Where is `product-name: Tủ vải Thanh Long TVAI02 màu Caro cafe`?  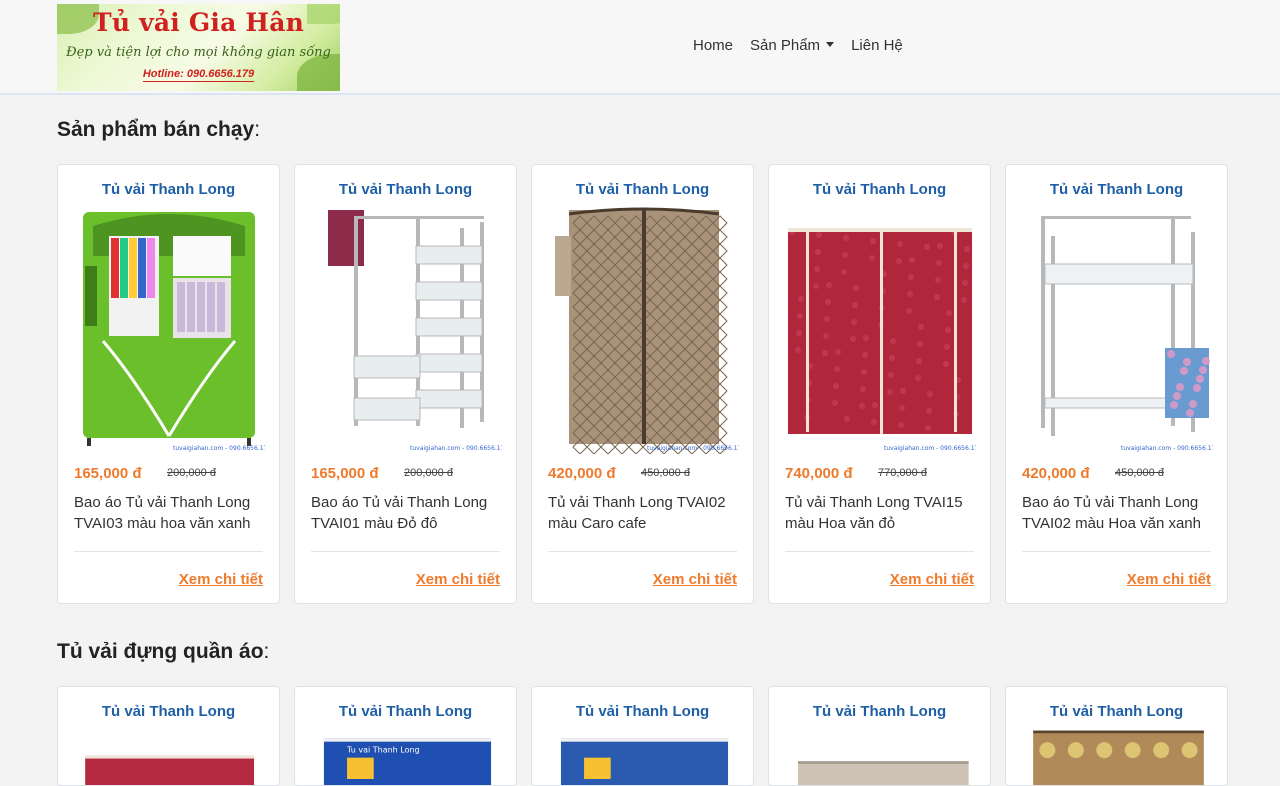 product-name: Tủ vải Thanh Long TVAI02 màu Caro cafe is located at coordinates (644, 513).